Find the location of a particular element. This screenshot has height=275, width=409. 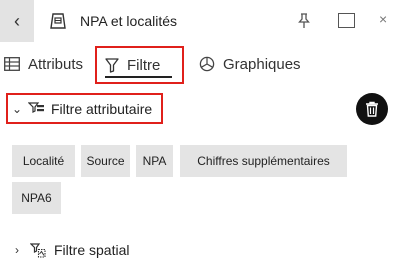

spatial-filter-icon is located at coordinates (38, 250).